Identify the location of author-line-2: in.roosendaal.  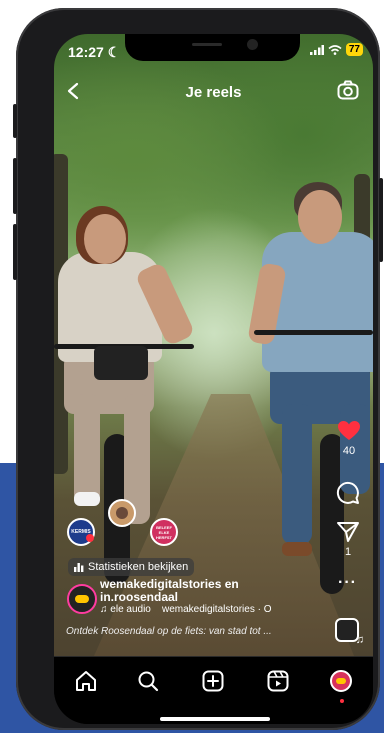
(139, 597).